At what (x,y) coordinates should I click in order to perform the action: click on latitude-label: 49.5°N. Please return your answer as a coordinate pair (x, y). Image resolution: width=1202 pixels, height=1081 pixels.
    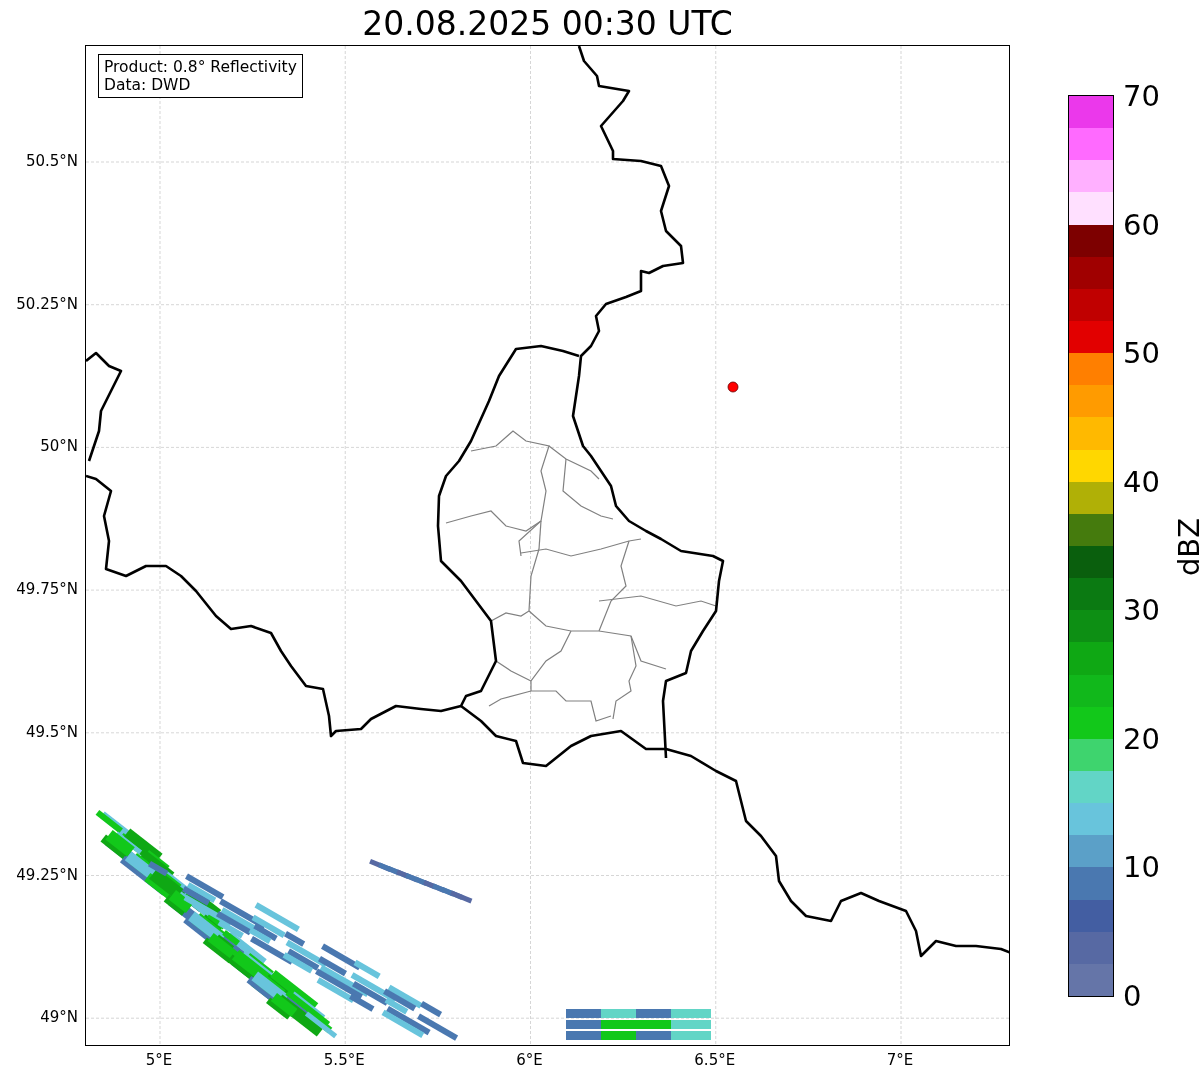
    Looking at the image, I should click on (51, 731).